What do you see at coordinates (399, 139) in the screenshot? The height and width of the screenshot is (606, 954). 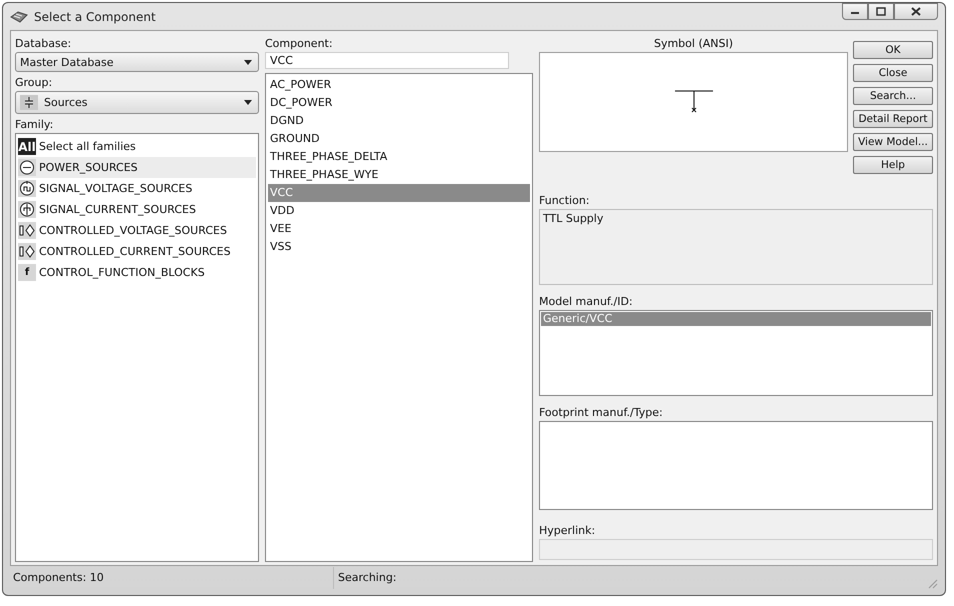 I see `component-item: GROUND` at bounding box center [399, 139].